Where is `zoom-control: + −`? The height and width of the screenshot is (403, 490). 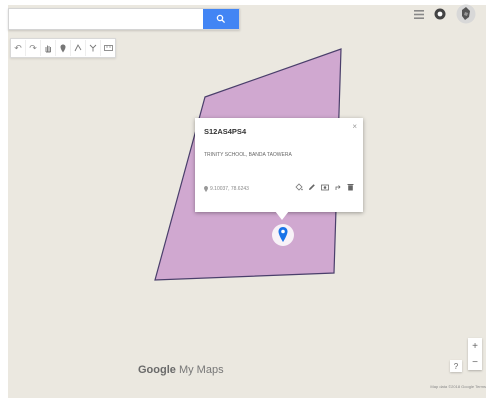
zoom-control: + − is located at coordinates (475, 354).